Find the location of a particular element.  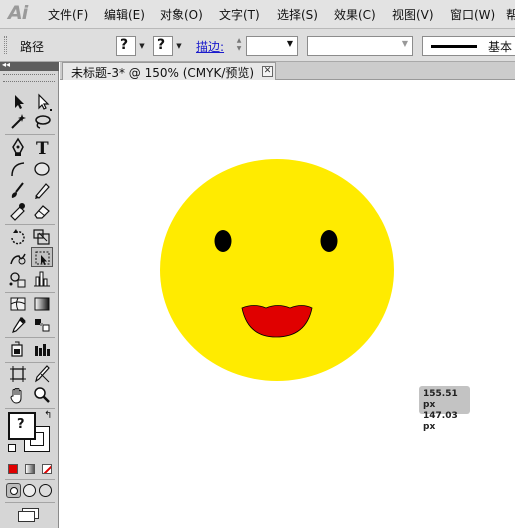

hand-tool-icon is located at coordinates (18, 395).